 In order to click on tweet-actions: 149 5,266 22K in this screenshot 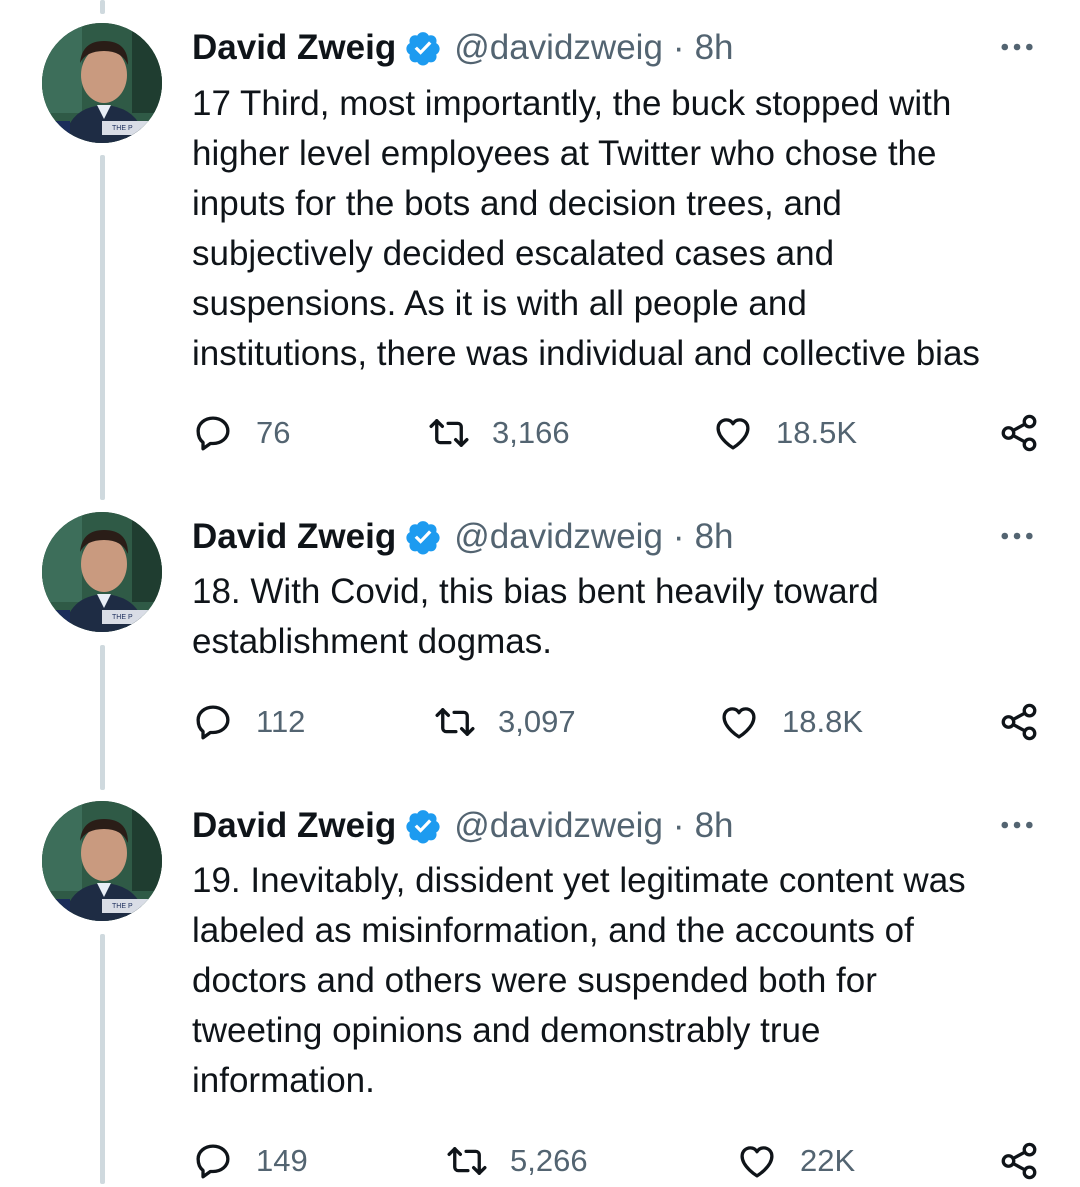, I will do `click(616, 1161)`.